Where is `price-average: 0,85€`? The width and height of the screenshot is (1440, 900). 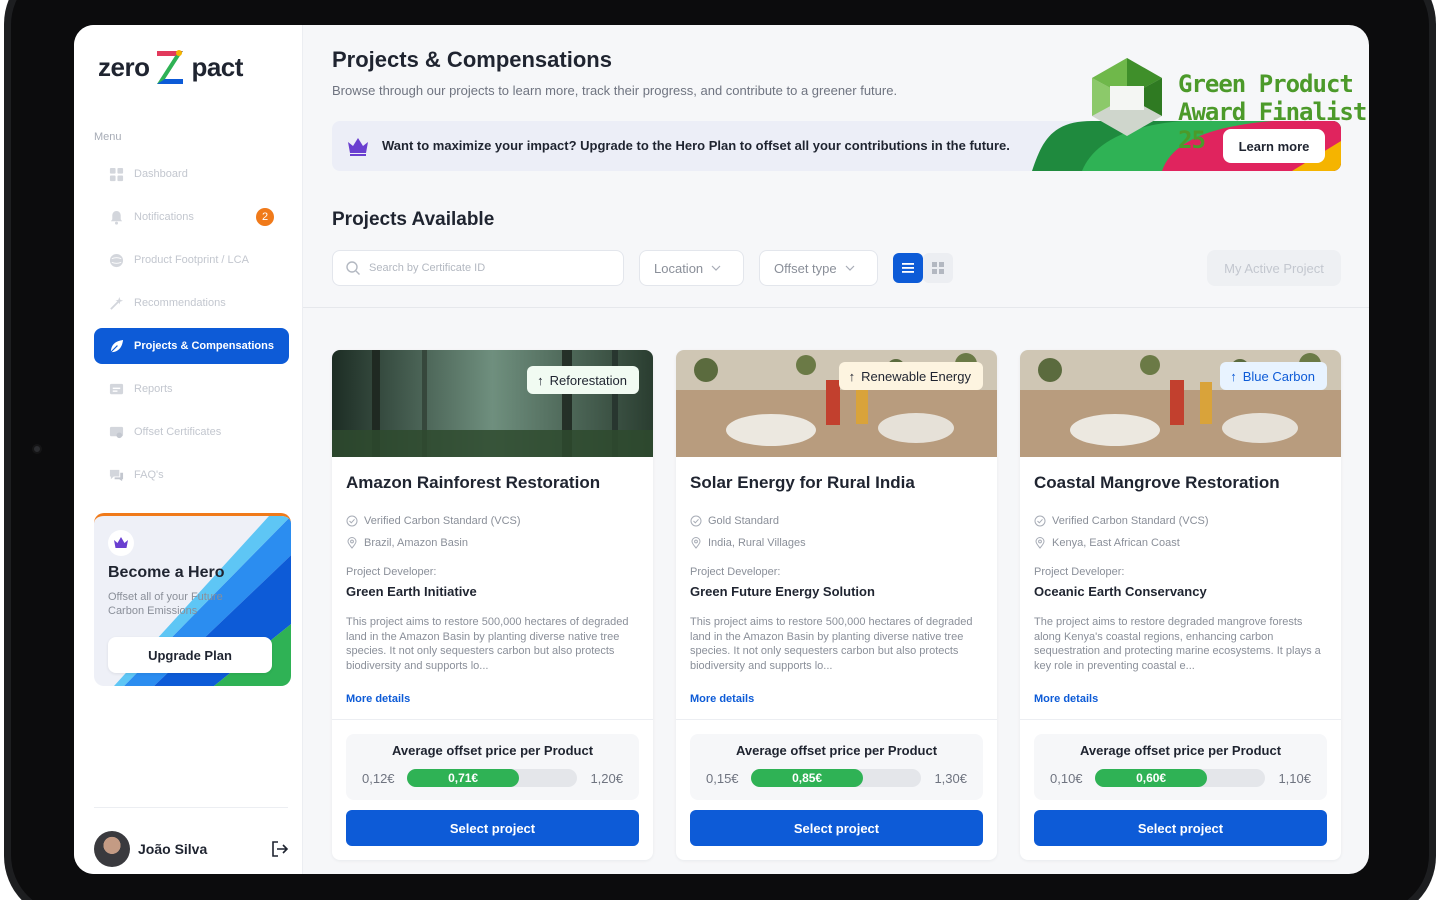 price-average: 0,85€ is located at coordinates (807, 778).